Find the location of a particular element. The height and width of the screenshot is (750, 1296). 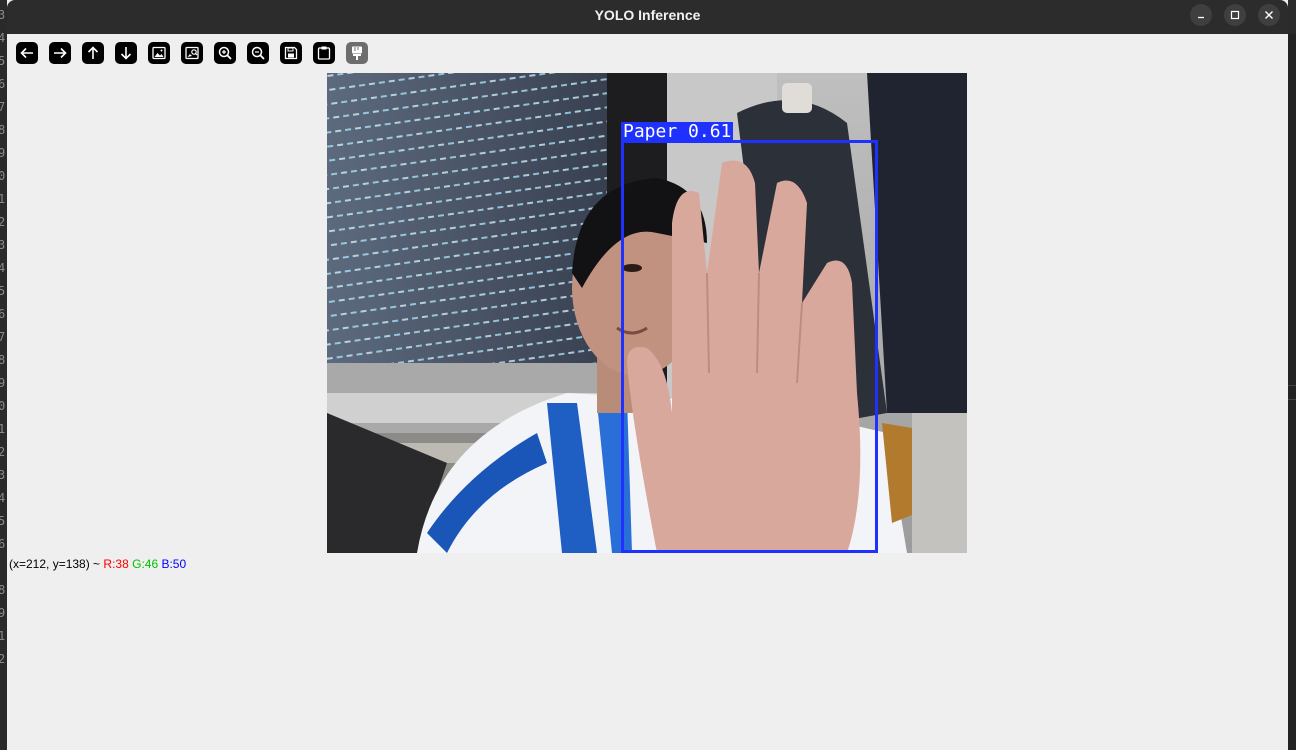

zoom-in-button is located at coordinates (225, 53).